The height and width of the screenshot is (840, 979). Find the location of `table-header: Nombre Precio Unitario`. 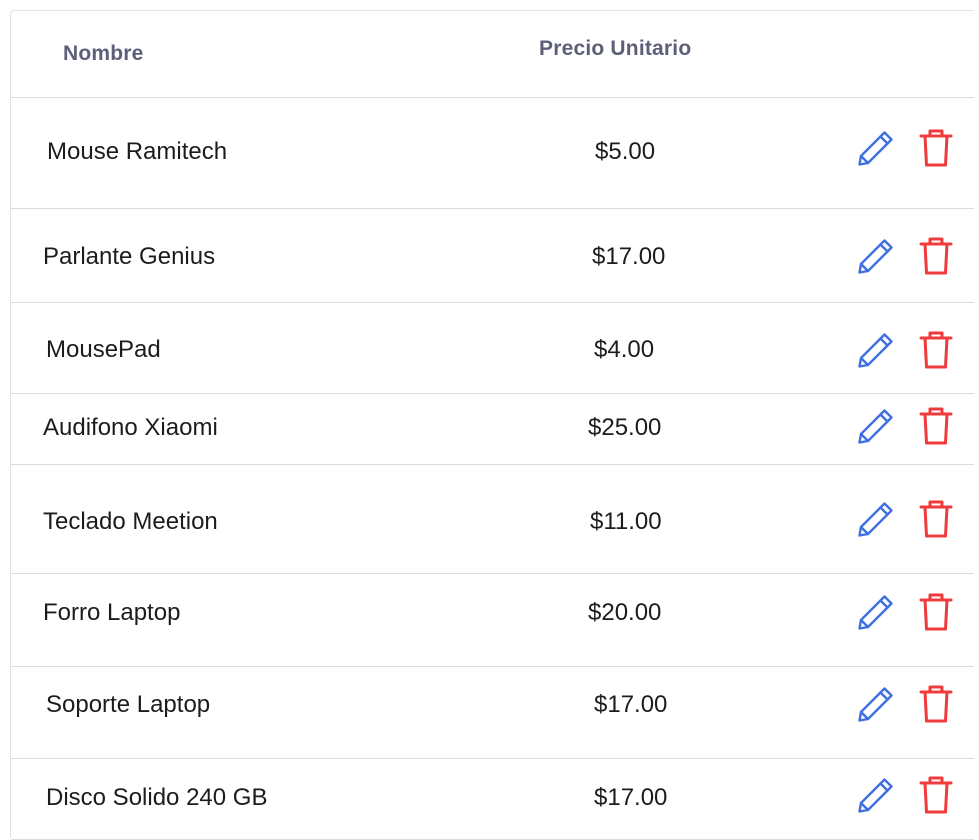

table-header: Nombre Precio Unitario is located at coordinates (492, 54).